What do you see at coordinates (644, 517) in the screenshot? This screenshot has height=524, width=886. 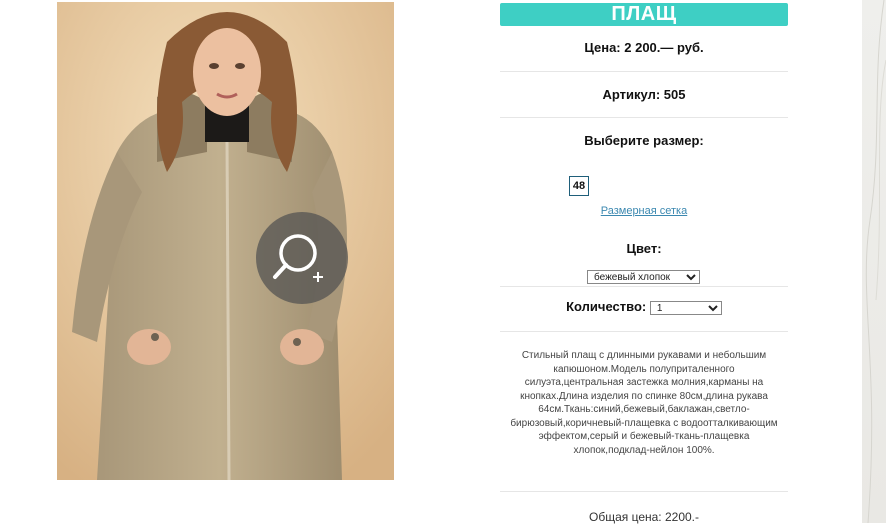 I see `total-price: Общая цена: 2200.-` at bounding box center [644, 517].